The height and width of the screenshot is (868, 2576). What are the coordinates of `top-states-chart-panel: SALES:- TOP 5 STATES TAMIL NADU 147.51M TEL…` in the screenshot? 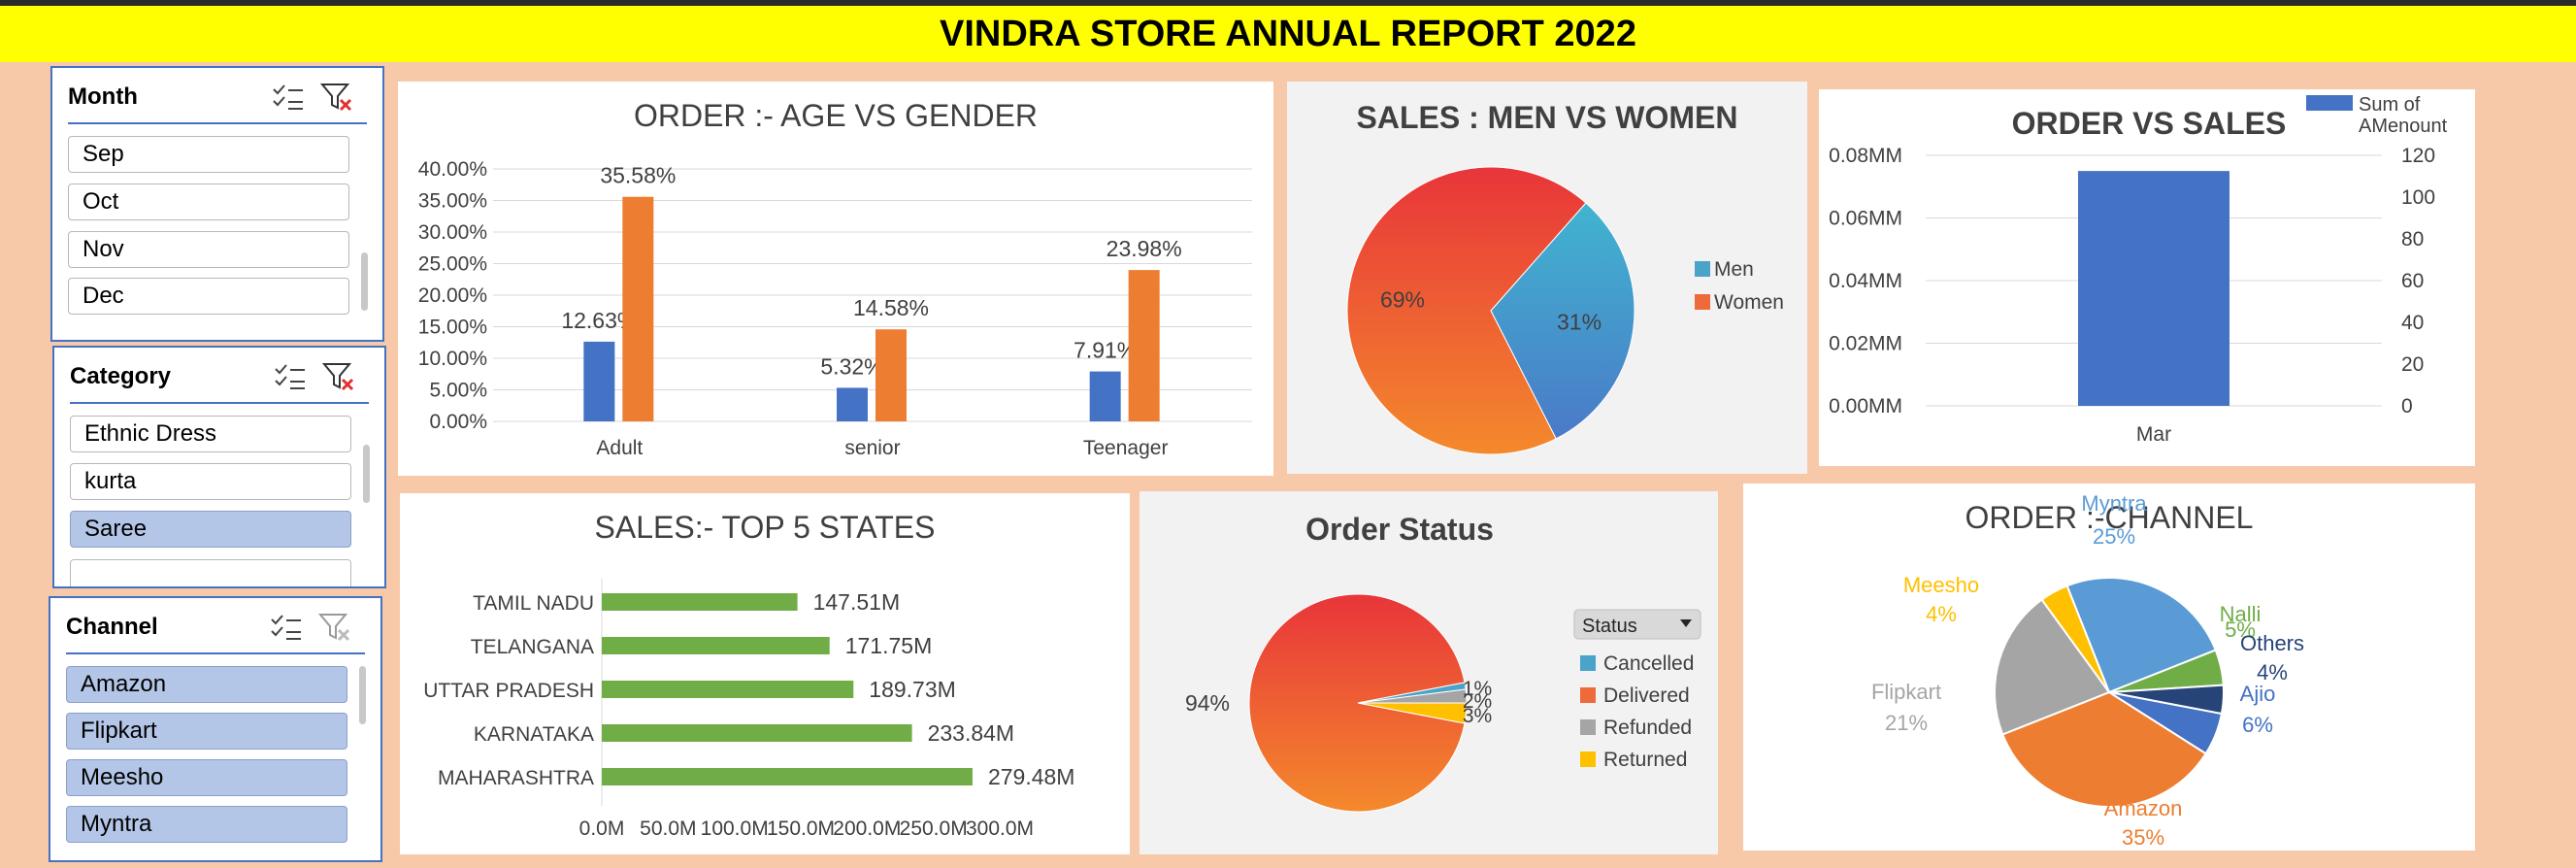 It's located at (765, 673).